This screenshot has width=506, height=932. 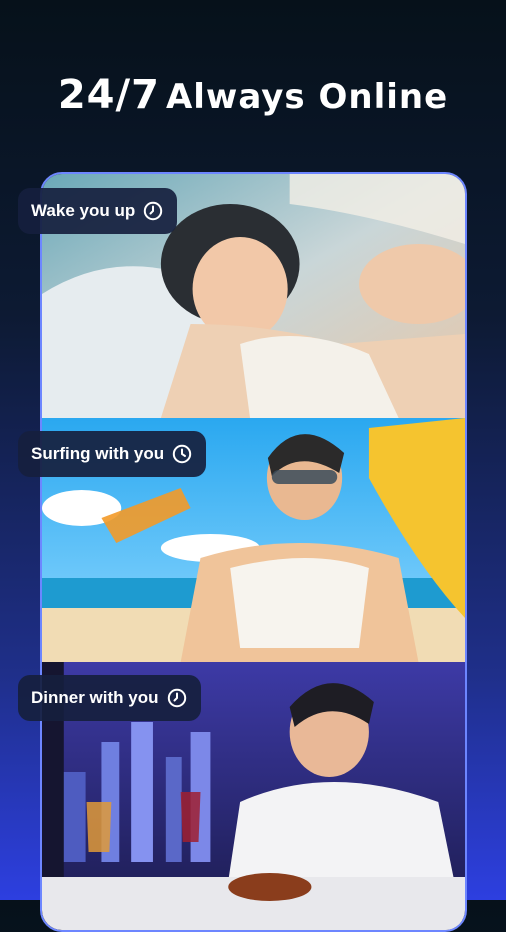 I want to click on title-number: 24/7, so click(x=108, y=95).